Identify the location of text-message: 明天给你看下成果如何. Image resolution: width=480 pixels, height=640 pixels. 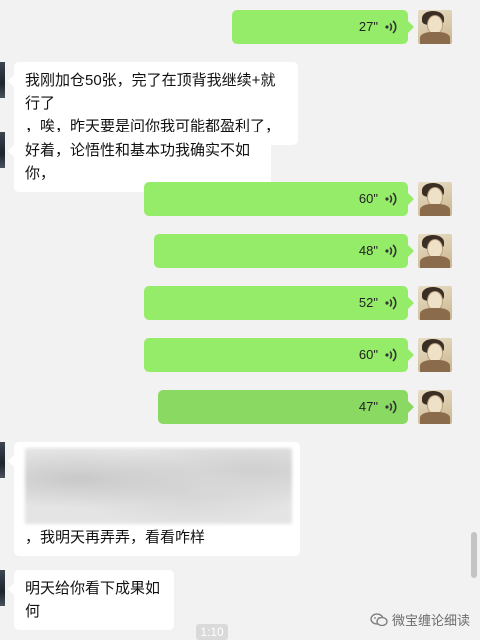
(91, 600).